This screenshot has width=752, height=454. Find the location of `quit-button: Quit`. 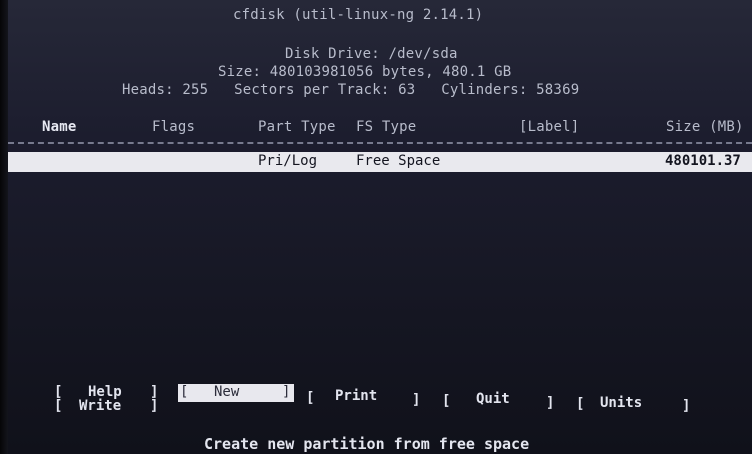

quit-button: Quit is located at coordinates (493, 399).